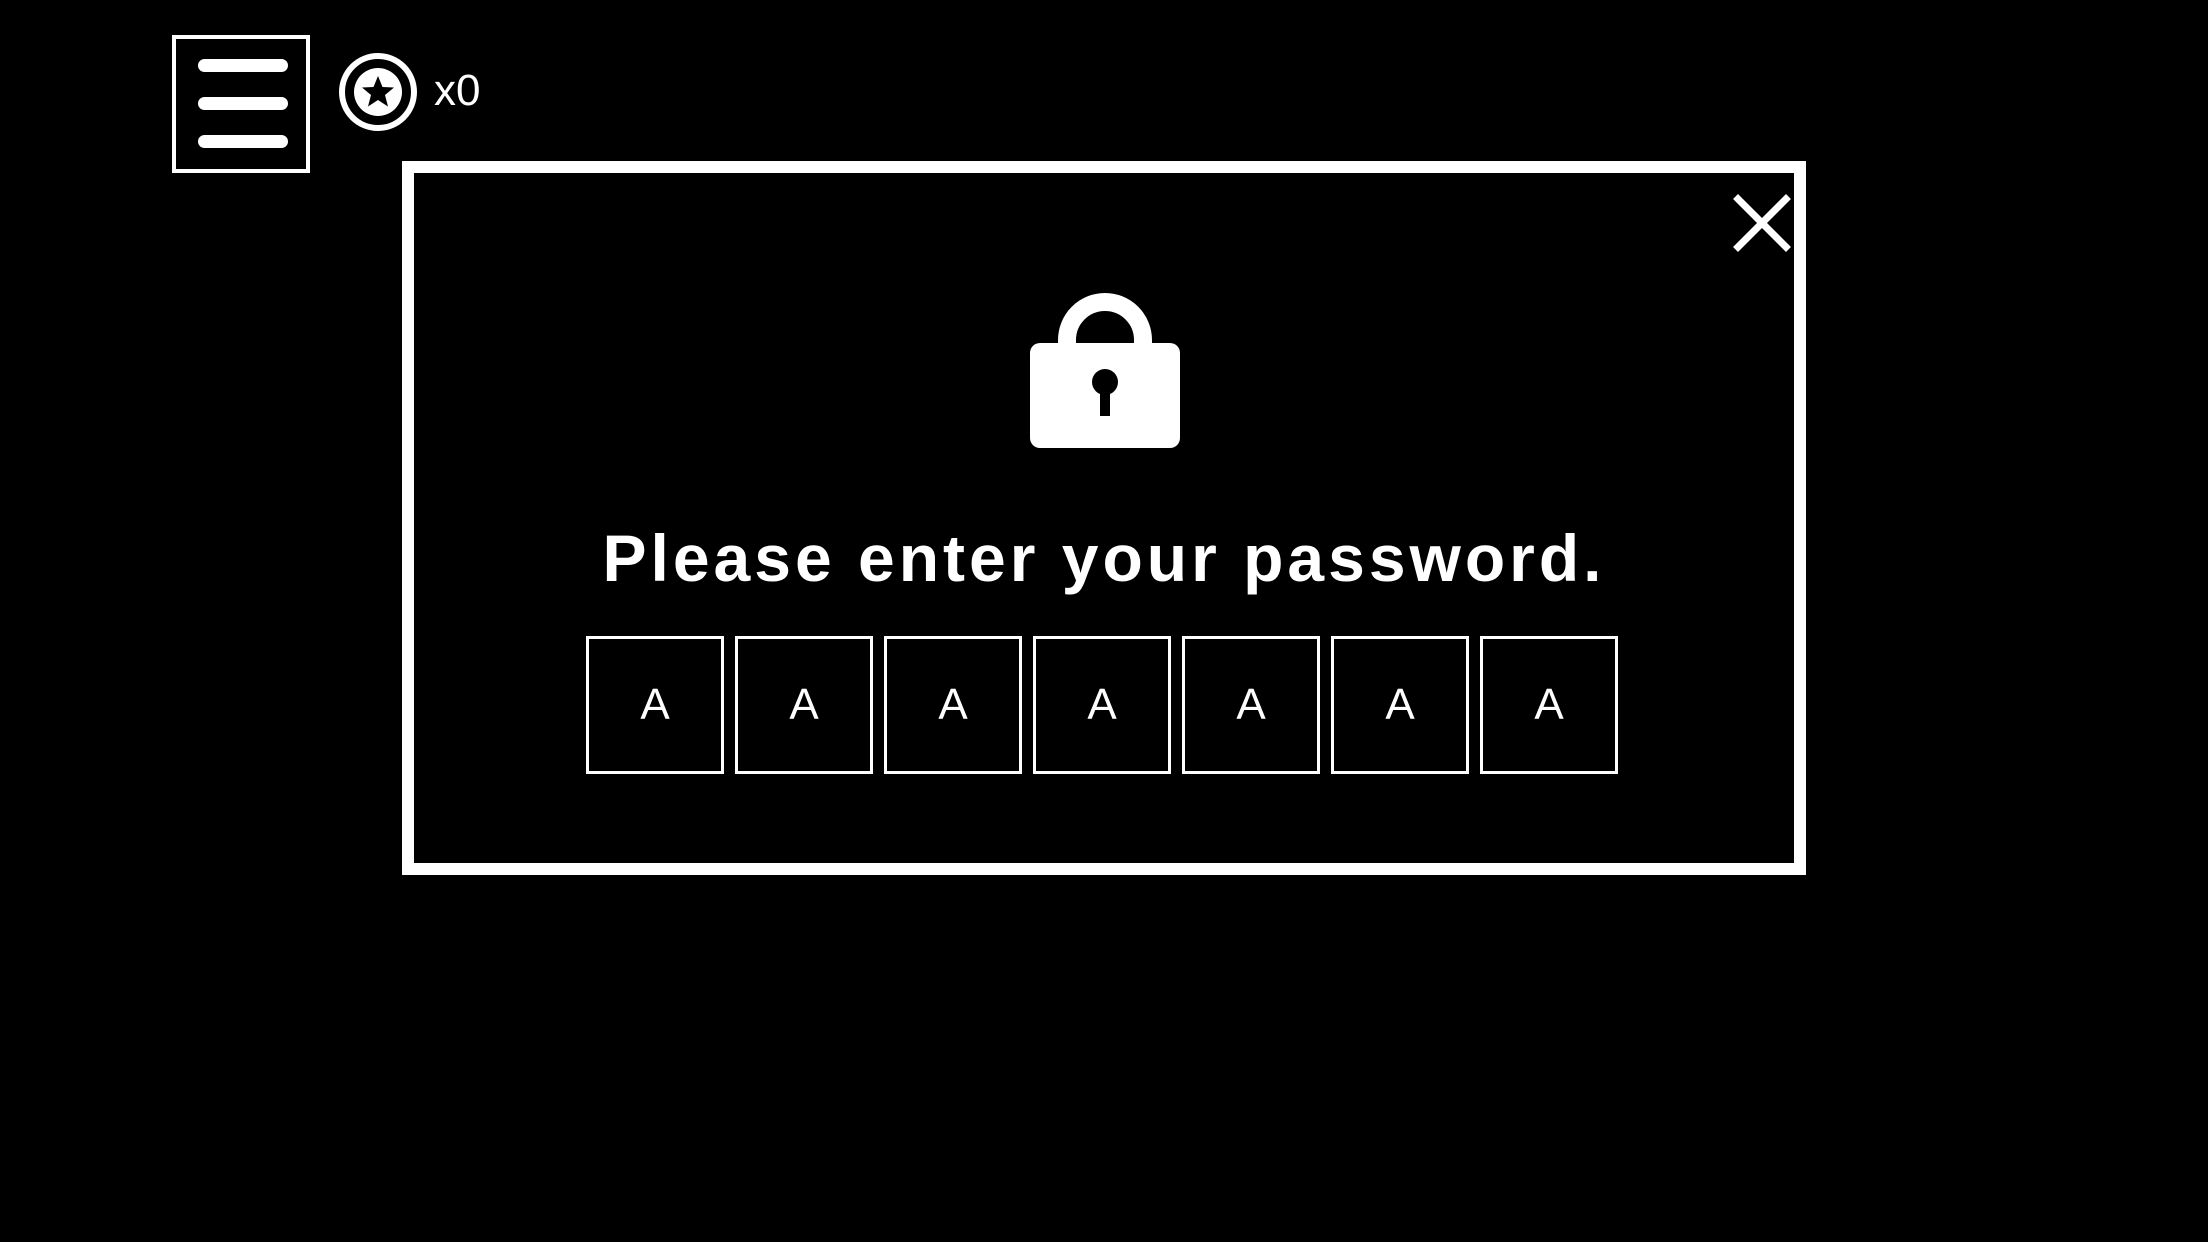 This screenshot has height=1242, width=2208. Describe the element at coordinates (1251, 705) in the screenshot. I see `password-slot-5: A` at that location.